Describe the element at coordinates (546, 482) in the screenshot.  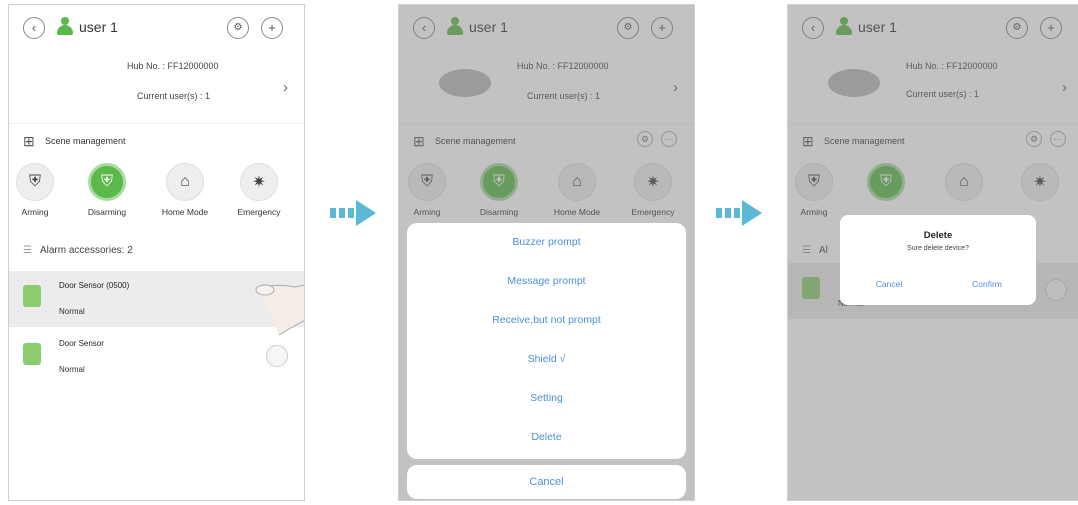
I see `cancel-button: Cancel` at that location.